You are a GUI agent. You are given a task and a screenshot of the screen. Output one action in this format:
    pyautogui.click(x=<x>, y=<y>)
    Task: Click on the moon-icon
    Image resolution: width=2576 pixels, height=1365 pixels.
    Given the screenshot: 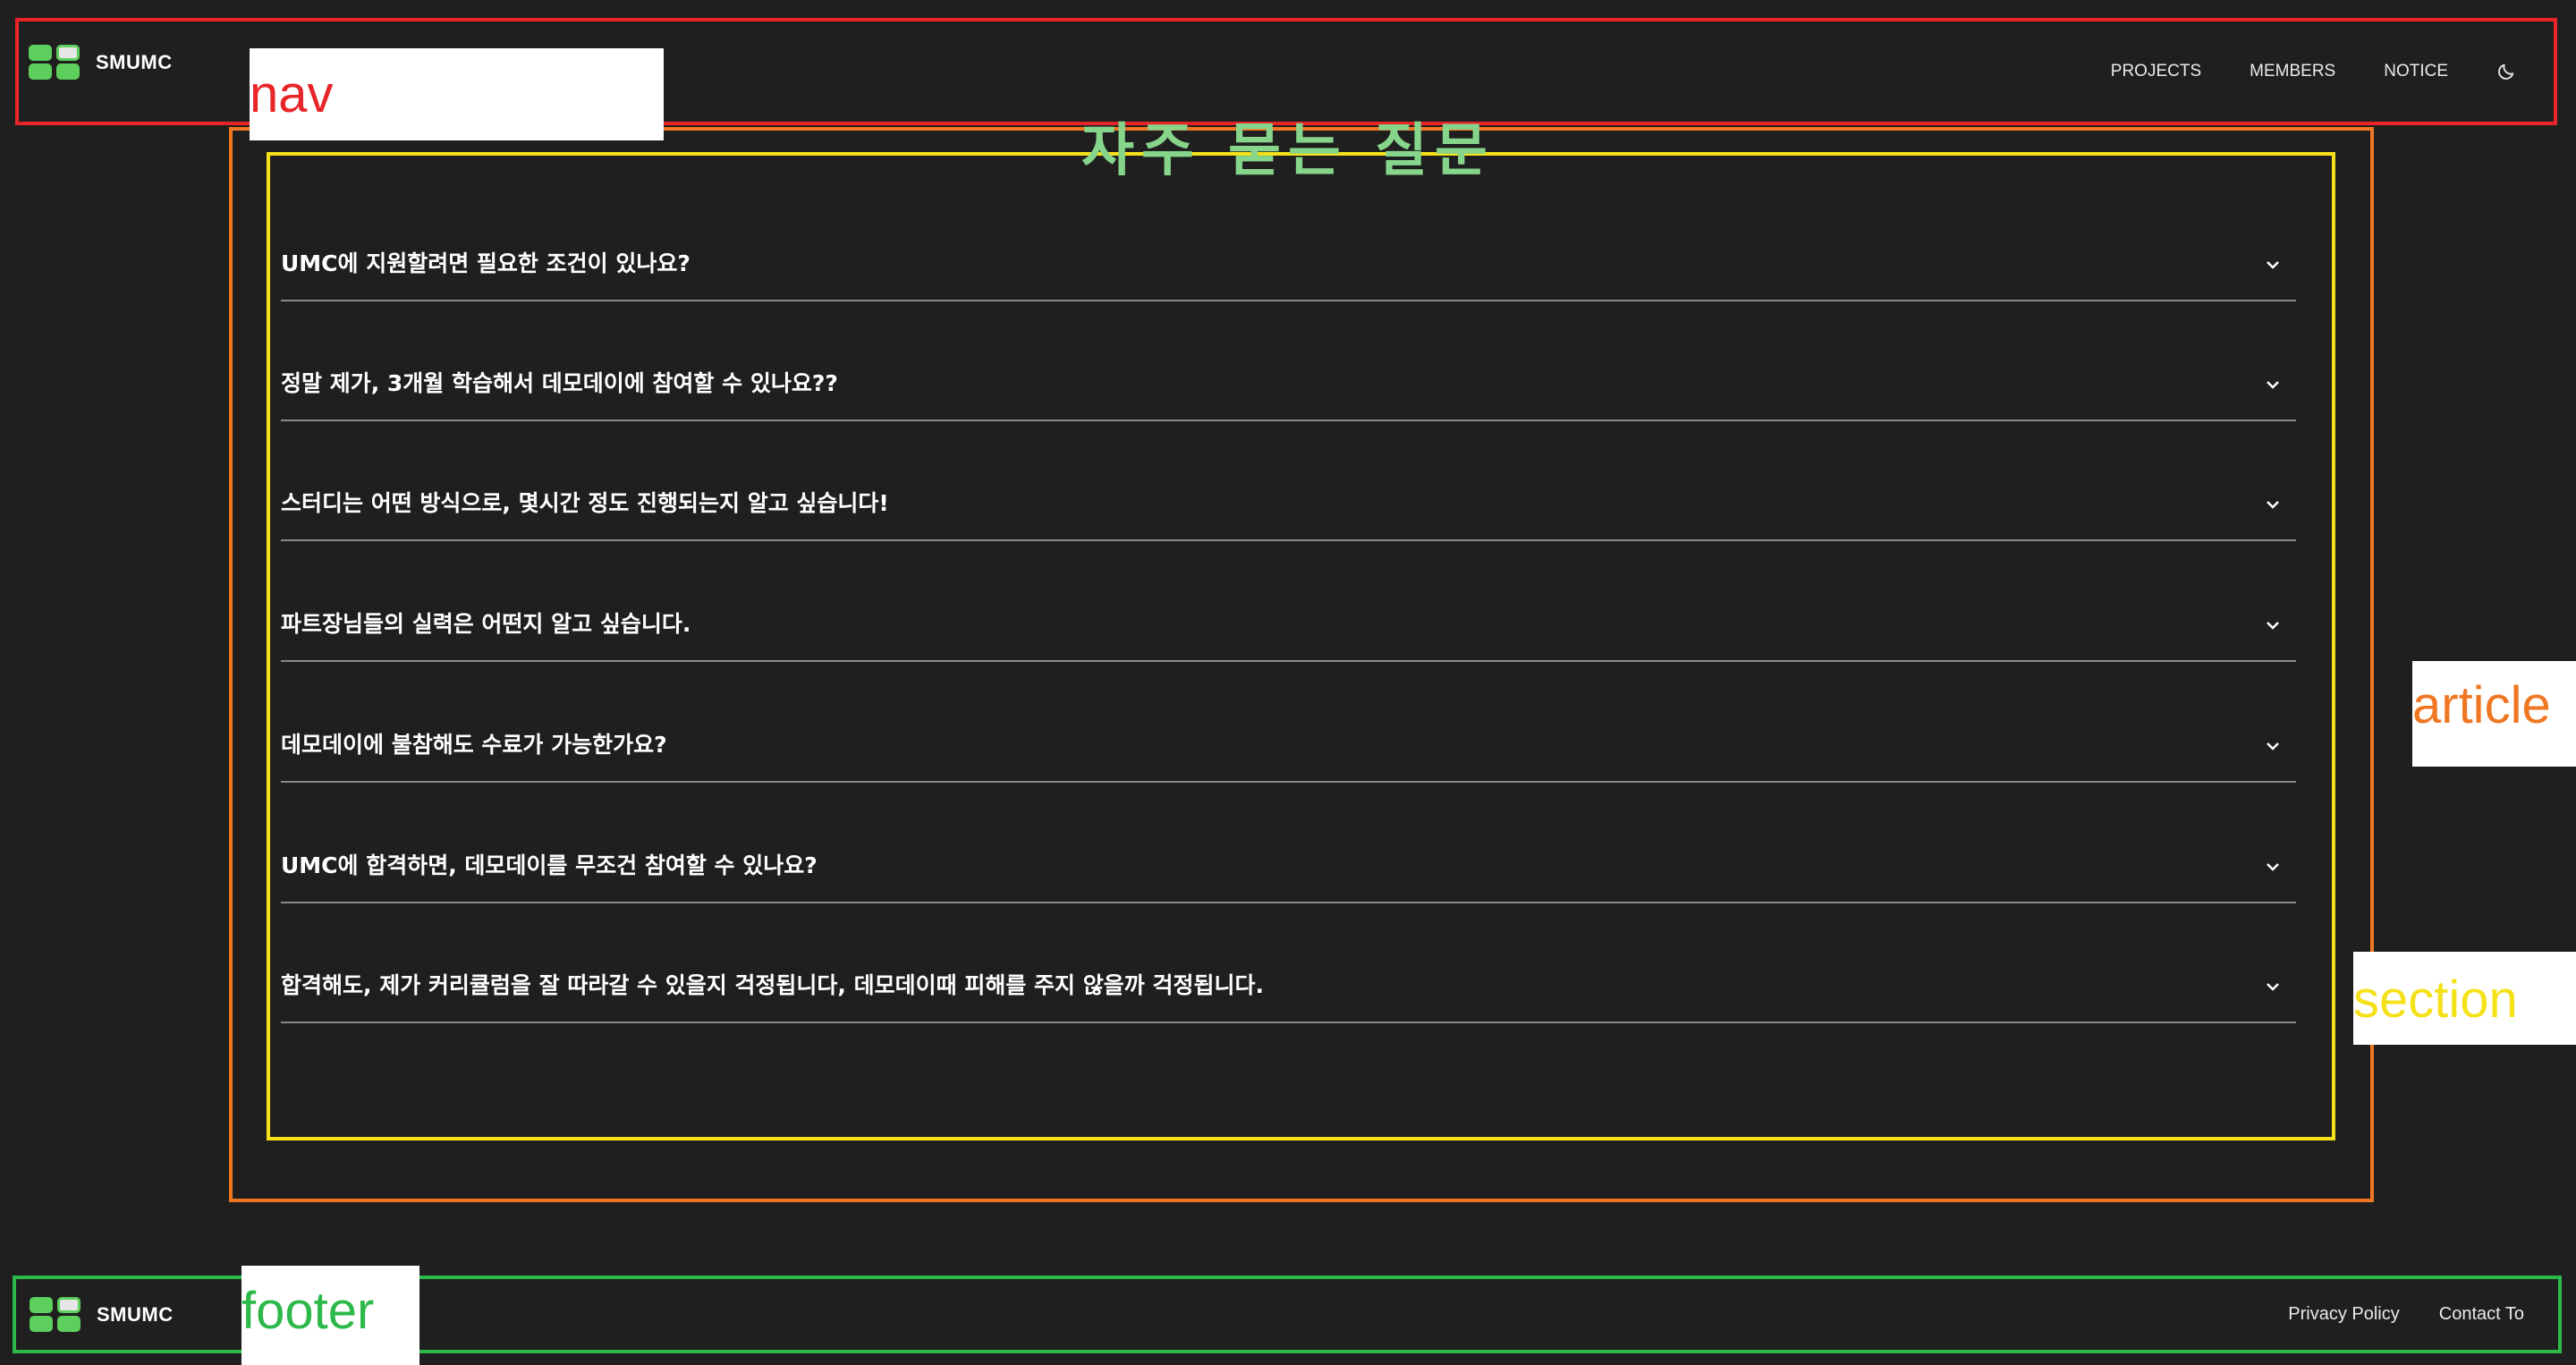 What is the action you would take?
    pyautogui.click(x=2506, y=71)
    